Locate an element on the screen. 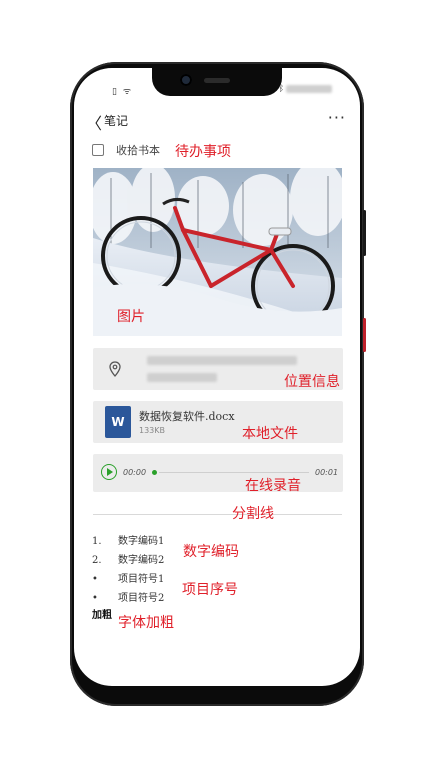 The height and width of the screenshot is (768, 437). audio-start-time: 00:00 is located at coordinates (135, 472).